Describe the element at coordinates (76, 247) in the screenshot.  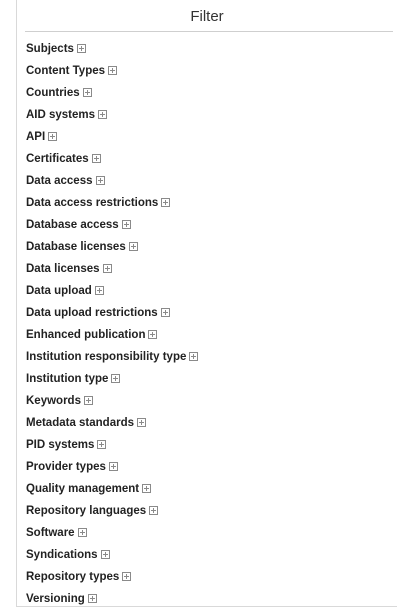
I see `filter-item-label: Database licenses` at that location.